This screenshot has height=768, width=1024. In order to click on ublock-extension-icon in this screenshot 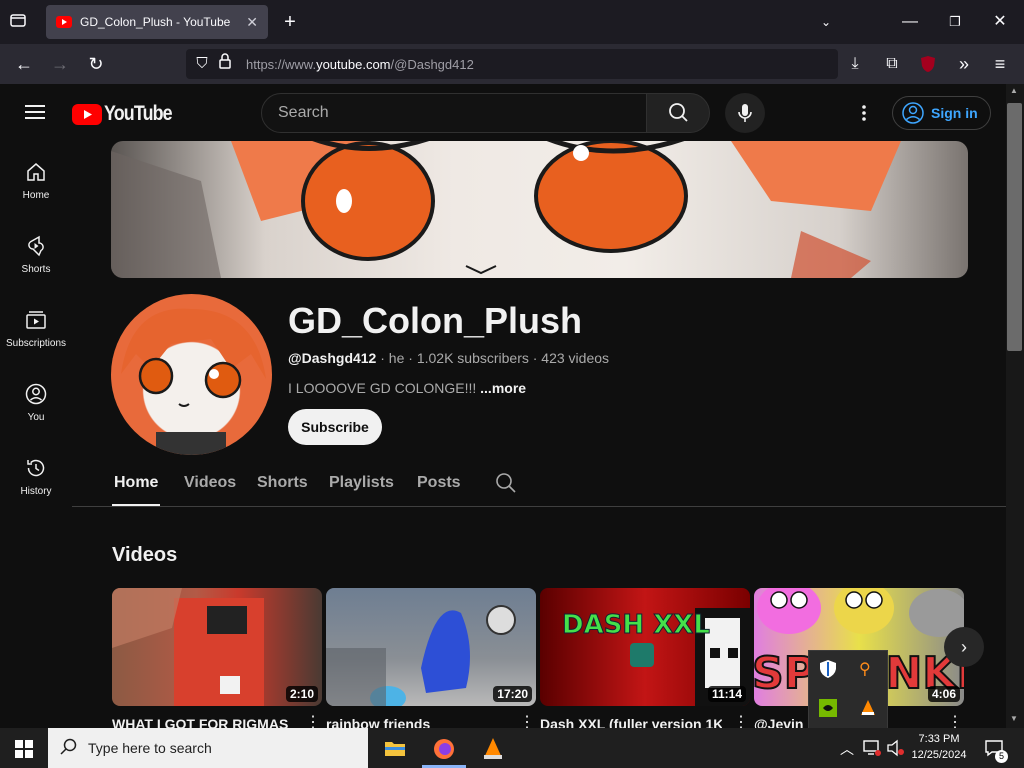, I will do `click(930, 64)`.